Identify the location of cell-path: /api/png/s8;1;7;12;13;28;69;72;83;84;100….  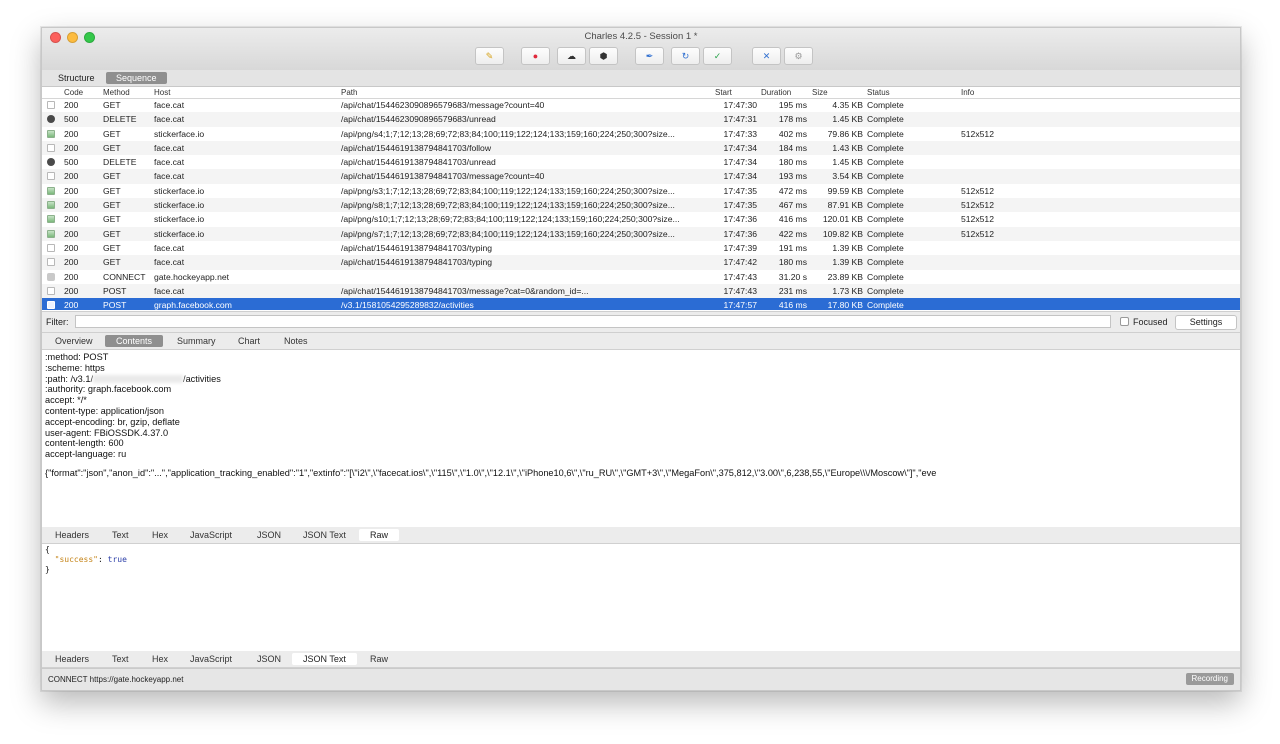
(508, 205).